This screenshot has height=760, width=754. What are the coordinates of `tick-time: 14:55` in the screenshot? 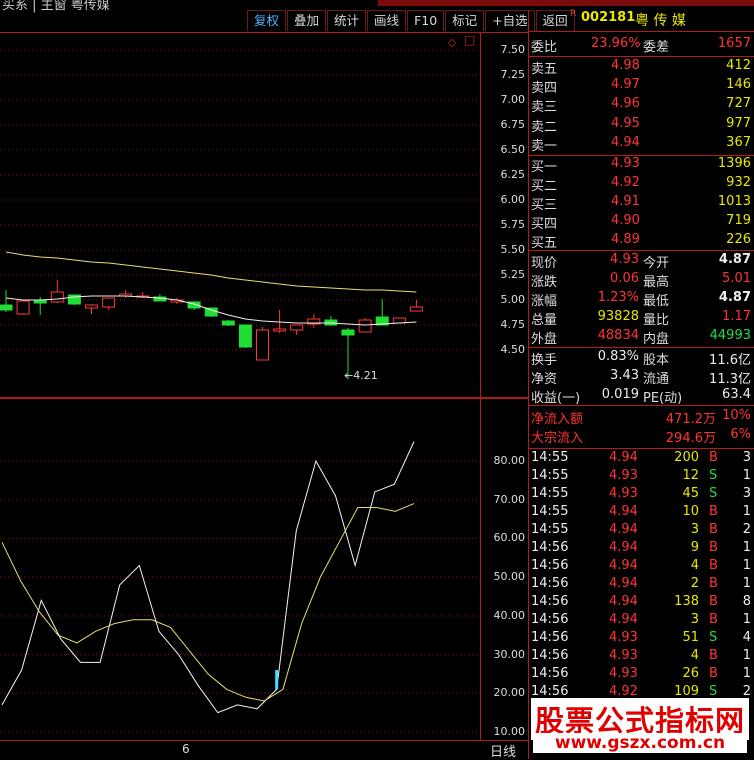 It's located at (550, 475).